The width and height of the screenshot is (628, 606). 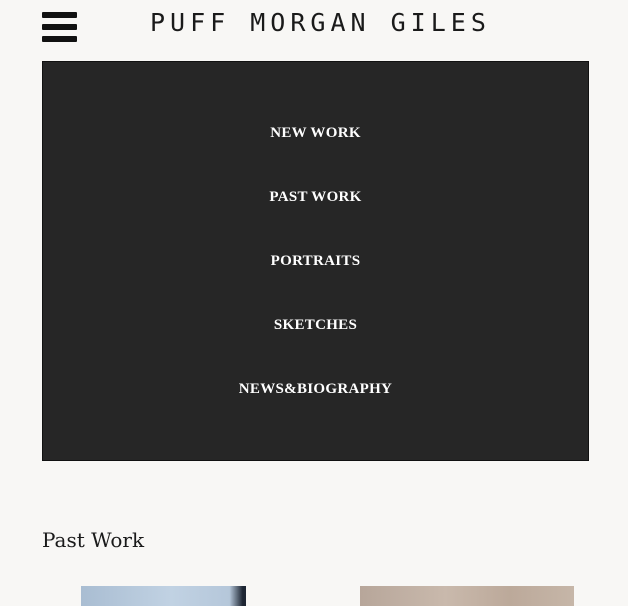 What do you see at coordinates (315, 133) in the screenshot?
I see `menu-link-new-work: NEW WORK` at bounding box center [315, 133].